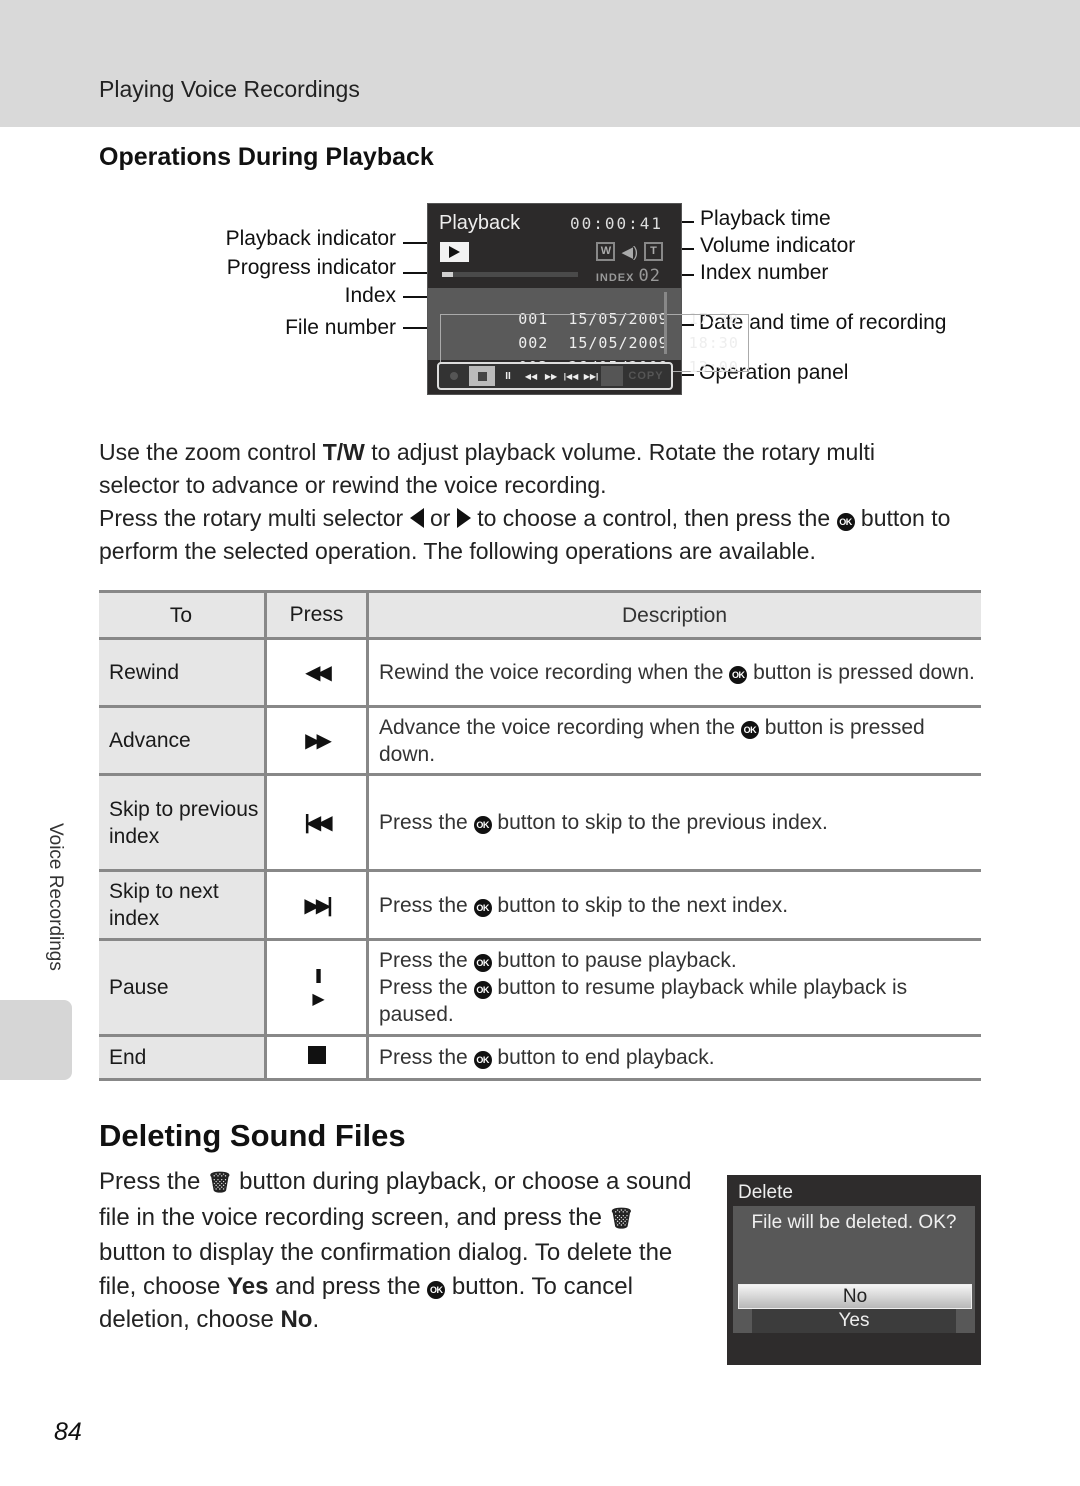  I want to click on header-to: To, so click(183, 615).